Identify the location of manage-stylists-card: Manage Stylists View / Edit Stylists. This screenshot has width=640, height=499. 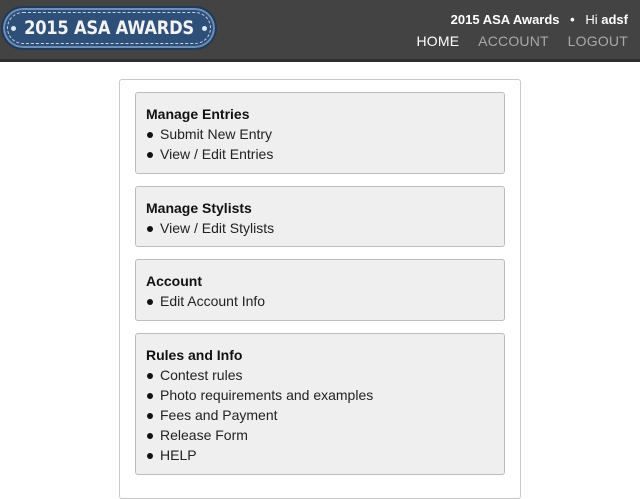
(320, 216).